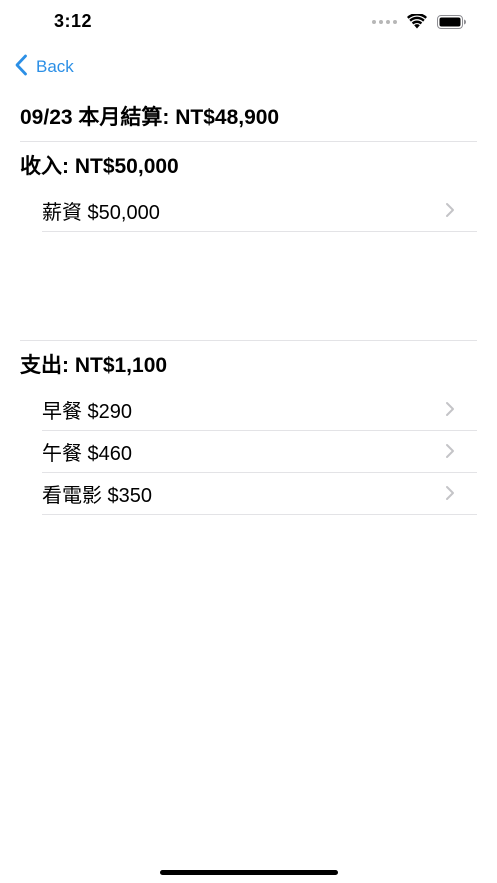 The width and height of the screenshot is (497, 883). I want to click on back-label: Back, so click(55, 66).